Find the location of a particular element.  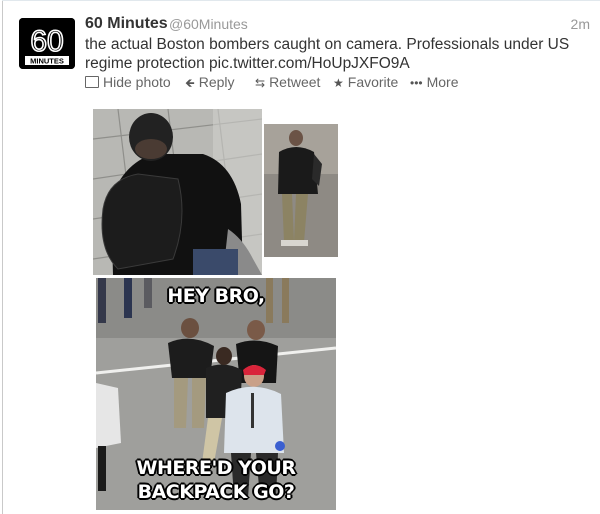

star-icon: ★ is located at coordinates (338, 83).